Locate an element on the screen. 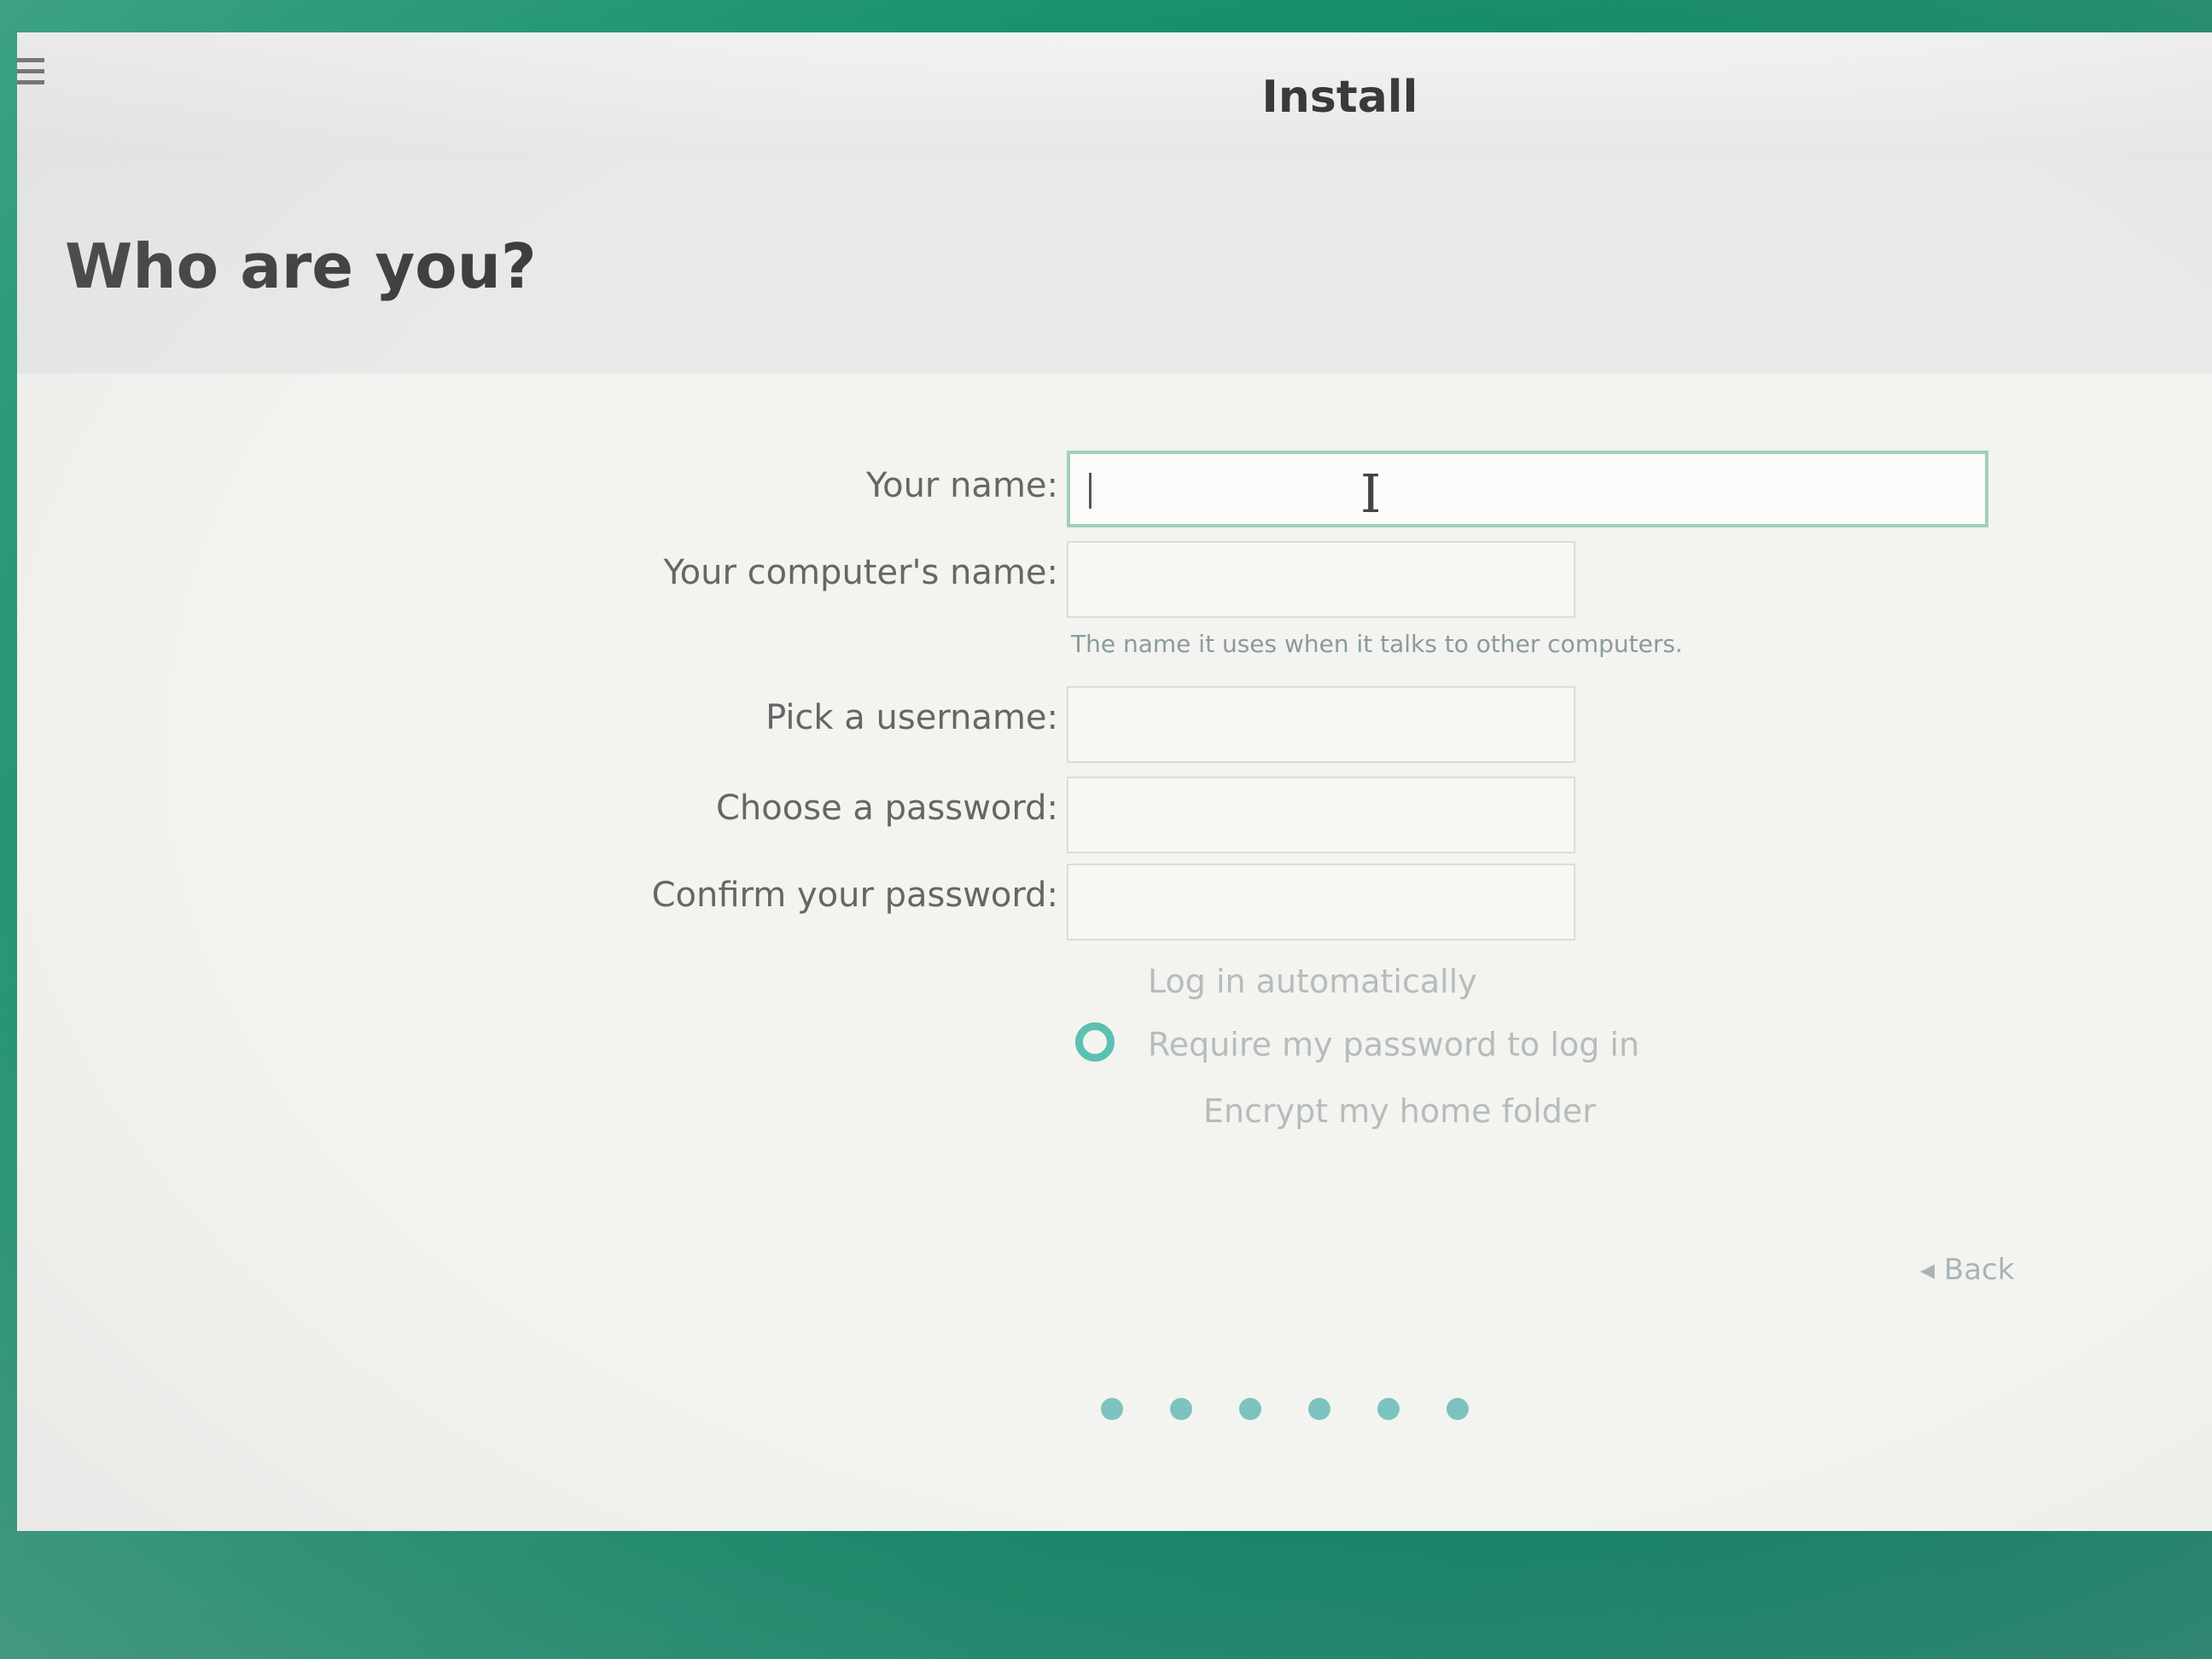  require-password-radio is located at coordinates (1095, 1042).